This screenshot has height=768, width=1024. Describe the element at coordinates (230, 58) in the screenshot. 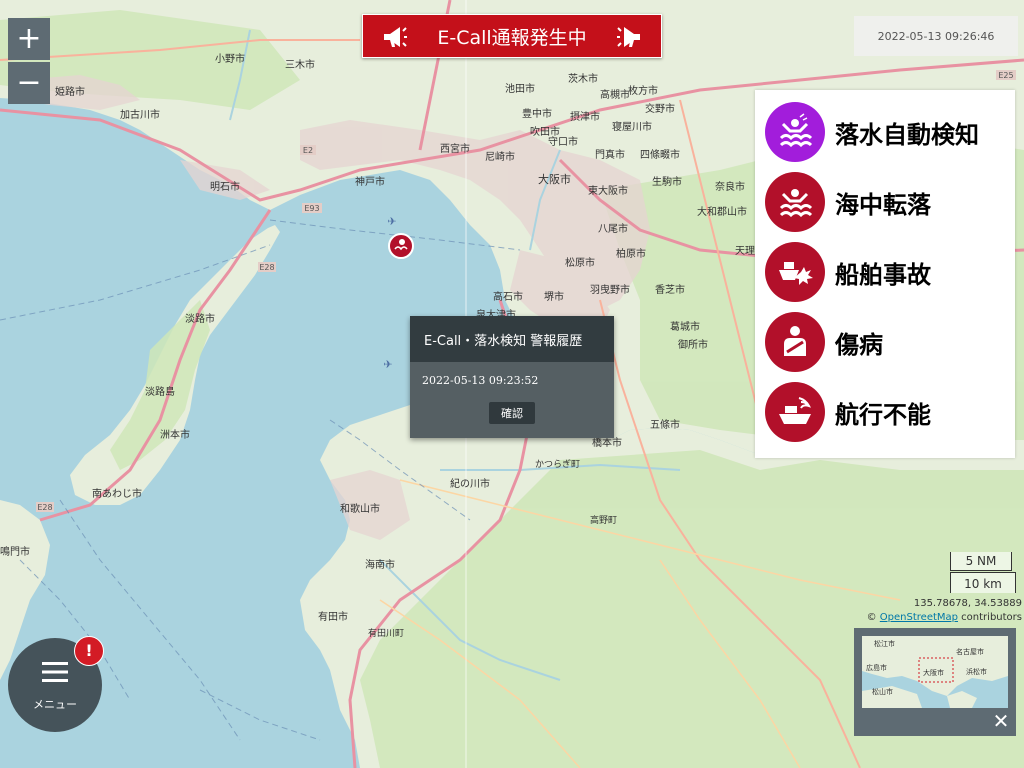

I see `place-label: 小野市` at that location.